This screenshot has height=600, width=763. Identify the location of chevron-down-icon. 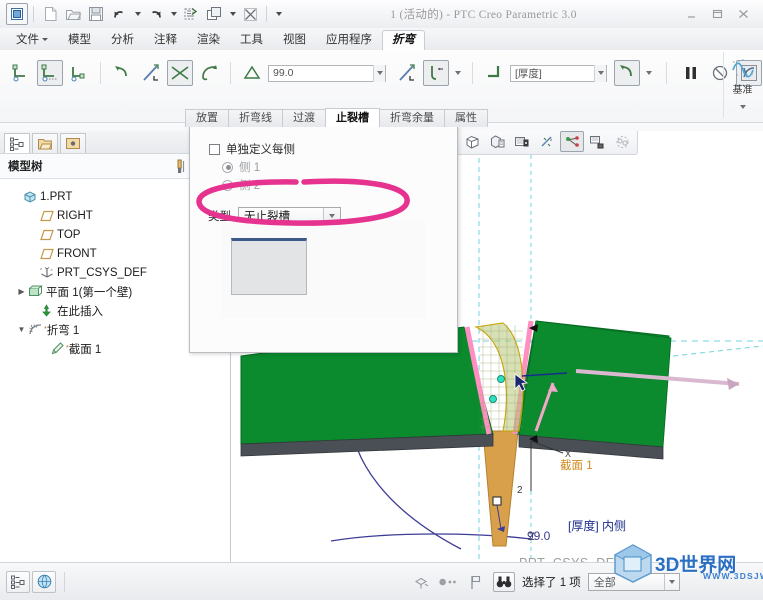
(45, 40).